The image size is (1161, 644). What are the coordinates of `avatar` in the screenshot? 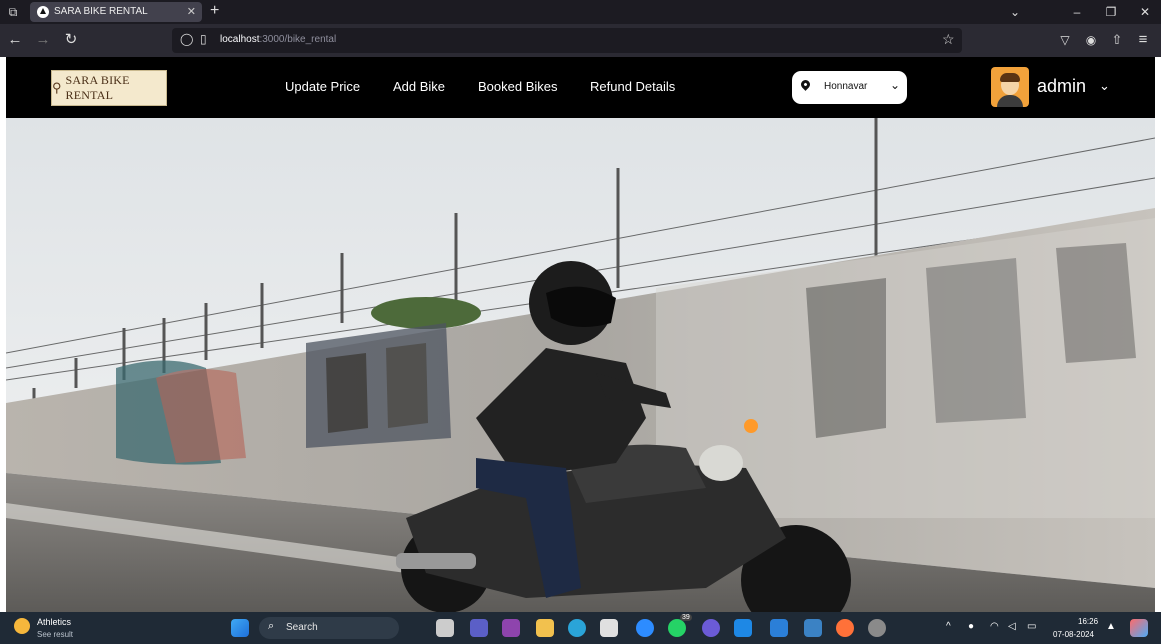 It's located at (1010, 87).